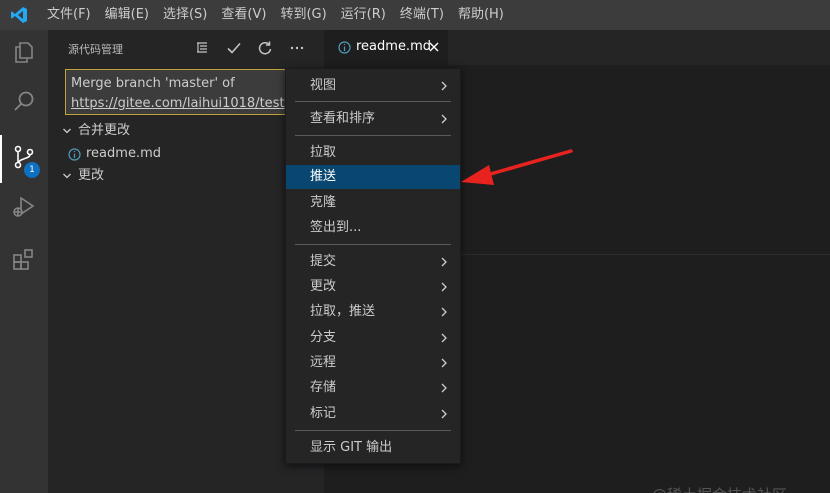 The height and width of the screenshot is (493, 830). I want to click on search-icon, so click(24, 104).